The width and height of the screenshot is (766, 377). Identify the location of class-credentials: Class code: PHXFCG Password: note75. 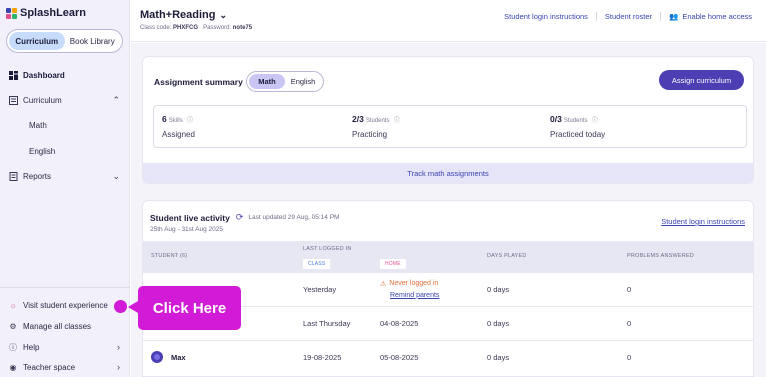
(196, 28).